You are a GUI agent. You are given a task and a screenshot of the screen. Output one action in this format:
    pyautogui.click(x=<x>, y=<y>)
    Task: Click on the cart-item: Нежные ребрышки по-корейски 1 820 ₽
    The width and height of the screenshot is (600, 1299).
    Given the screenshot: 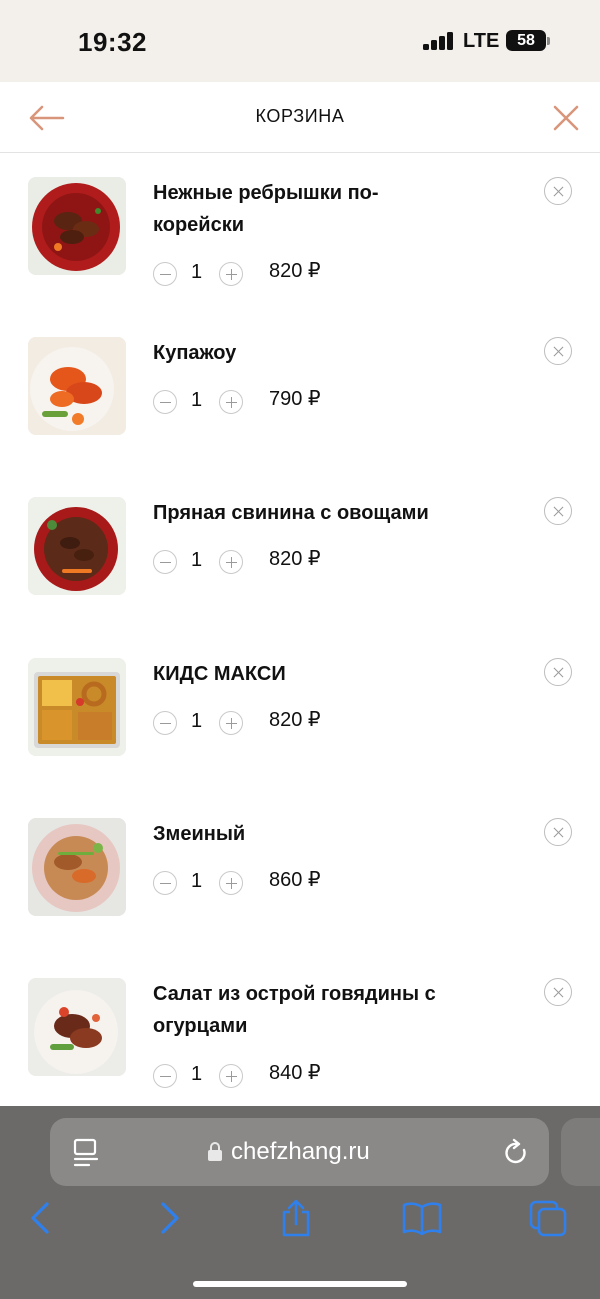 What is the action you would take?
    pyautogui.click(x=300, y=233)
    